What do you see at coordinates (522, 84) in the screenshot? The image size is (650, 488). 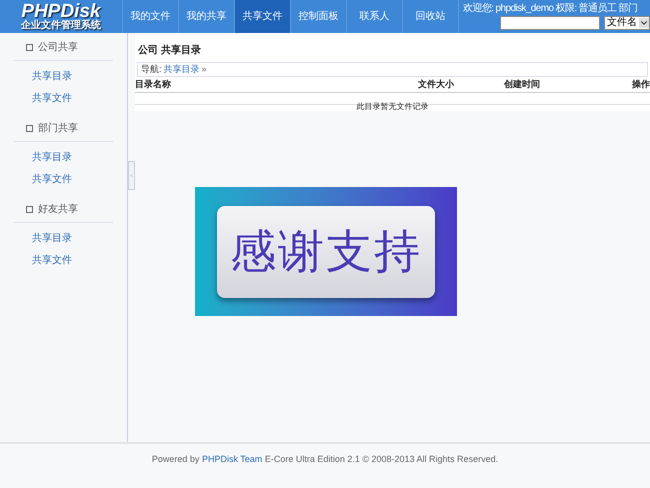 I see `column-header: 创建时间` at bounding box center [522, 84].